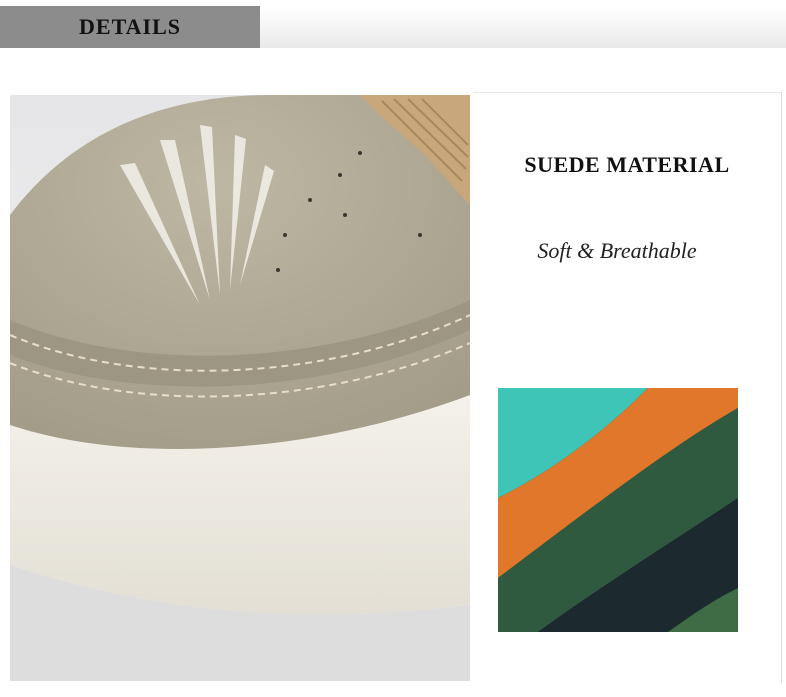  I want to click on feature-subtitle: Soft & Breathable, so click(617, 250).